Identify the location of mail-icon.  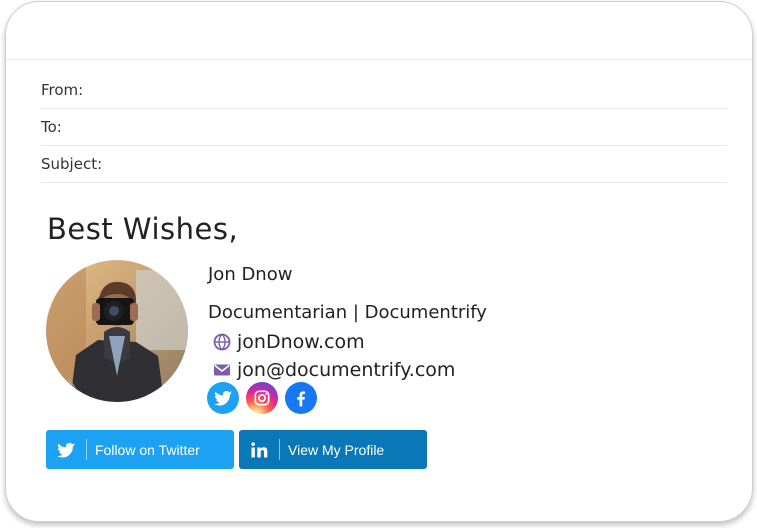
(222, 370).